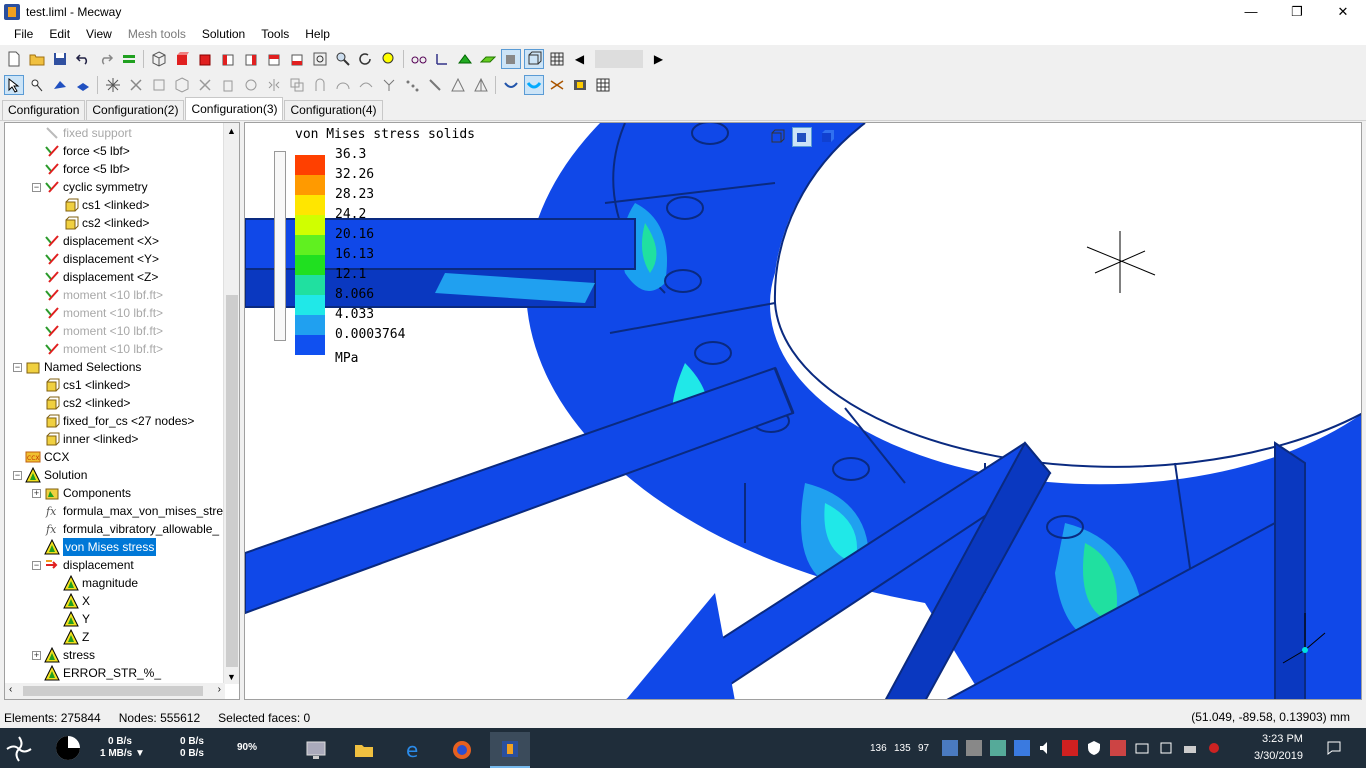 The image size is (1366, 768). I want to click on notification-icon, so click(1334, 748).